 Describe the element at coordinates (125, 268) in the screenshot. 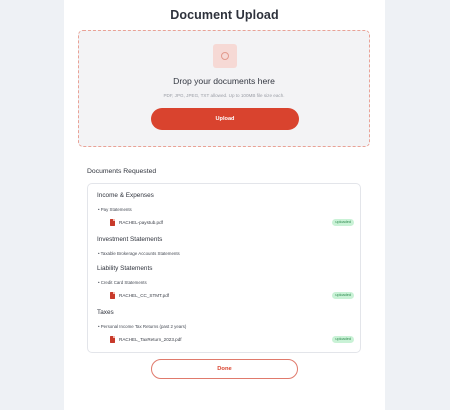

I see `section-title-liability: Liability Statements` at that location.